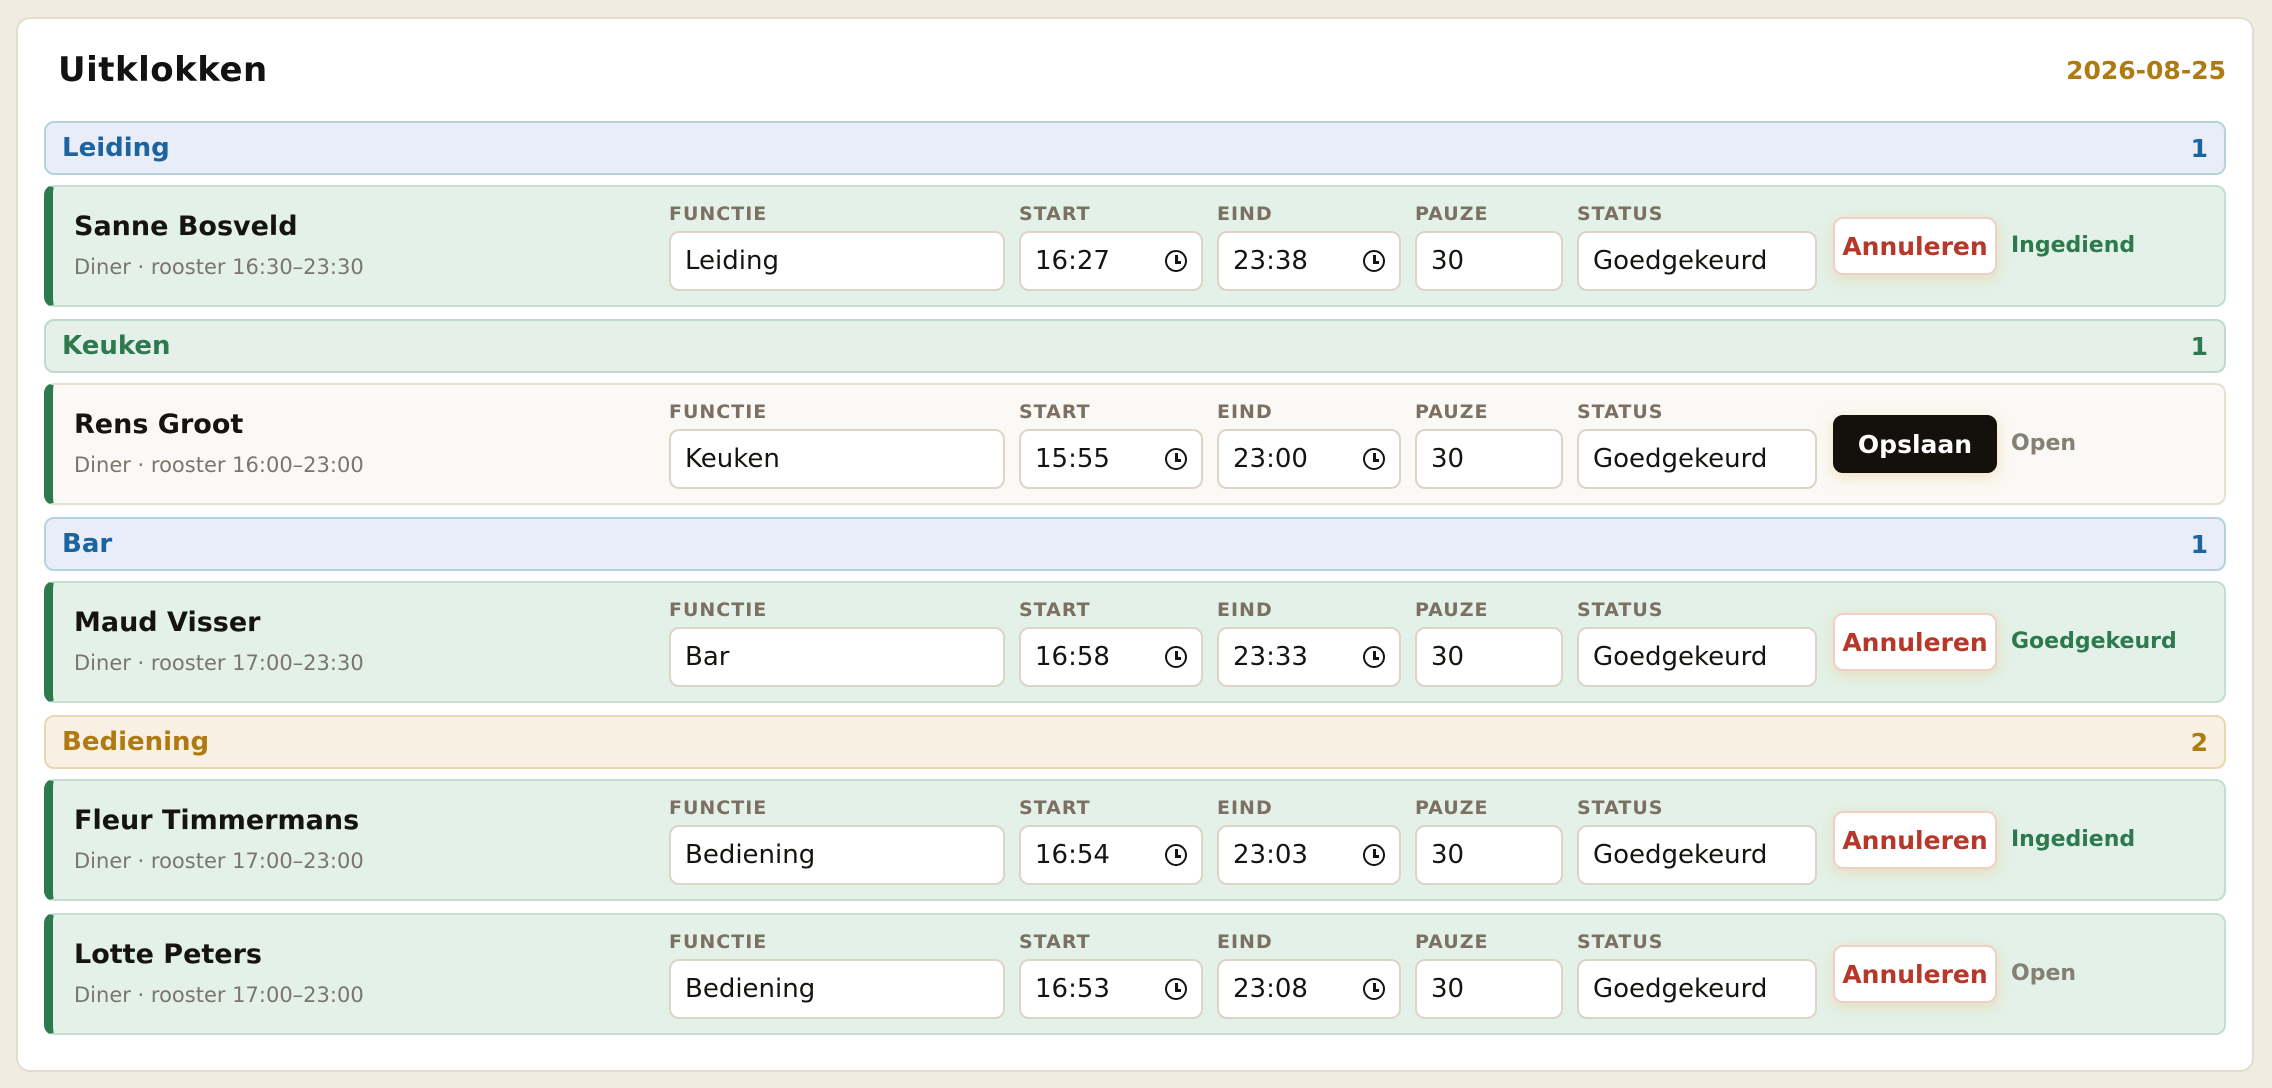  Describe the element at coordinates (1135, 742) in the screenshot. I see `group-header-bediening: Bediening 2` at that location.